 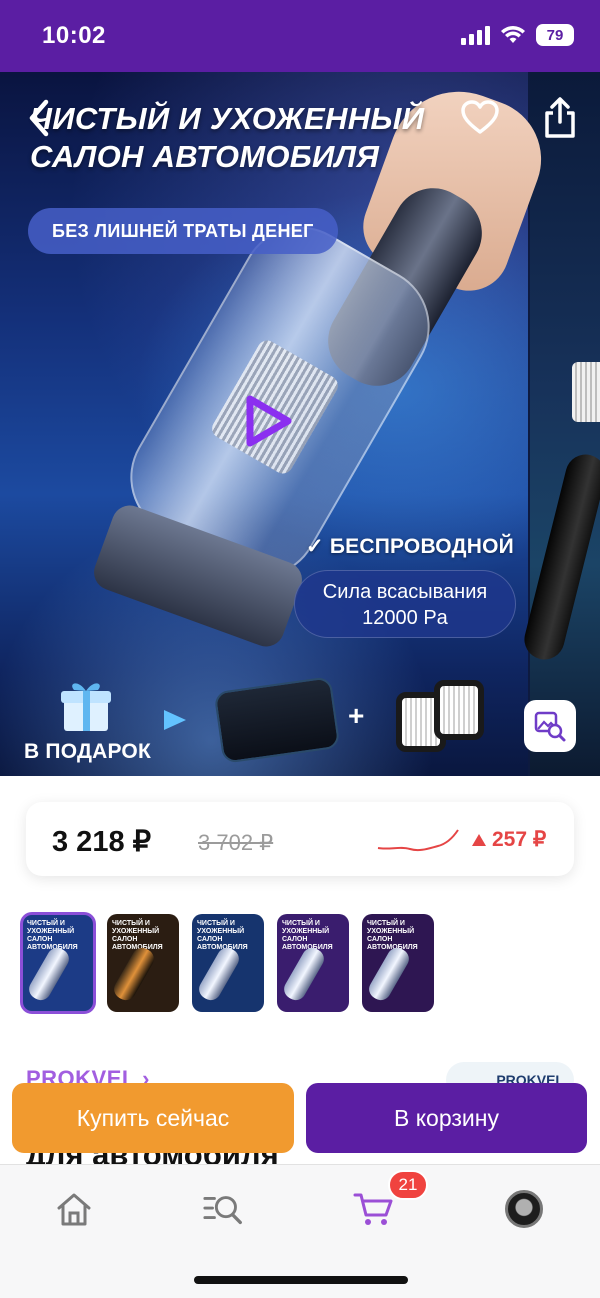 I want to click on tab-cart, so click(x=374, y=1209).